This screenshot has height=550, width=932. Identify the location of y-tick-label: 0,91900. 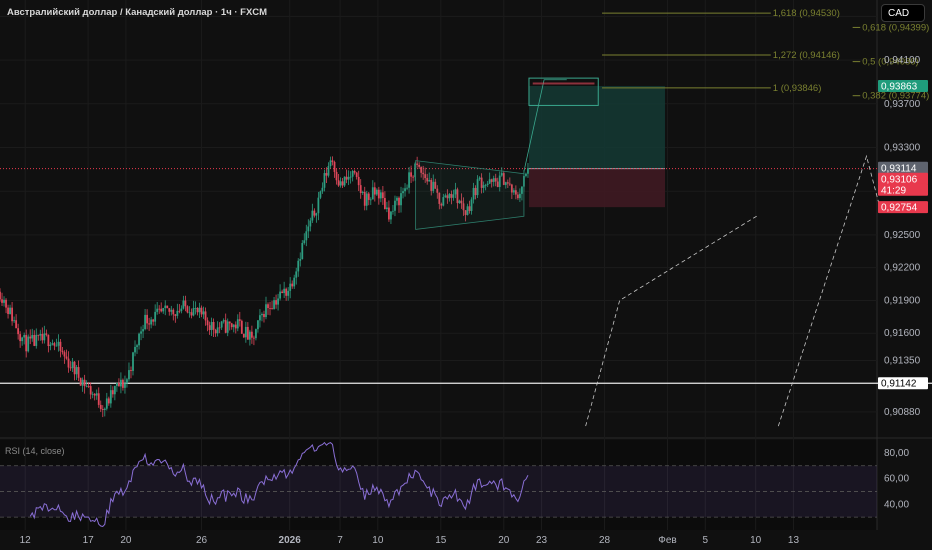
(902, 300).